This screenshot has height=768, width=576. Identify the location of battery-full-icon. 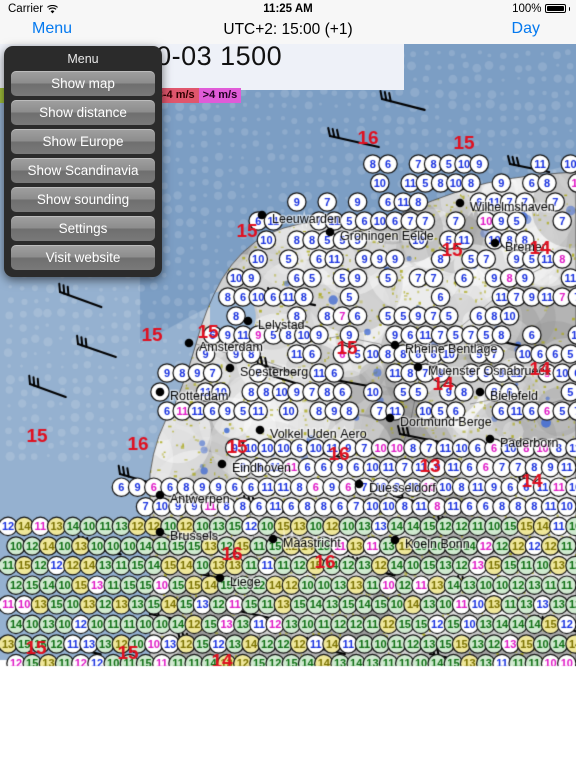
(555, 8).